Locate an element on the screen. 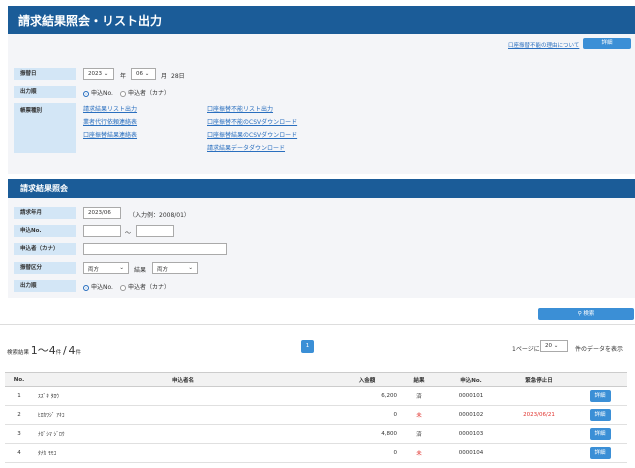 The width and height of the screenshot is (635, 468). kana-input is located at coordinates (155, 249).